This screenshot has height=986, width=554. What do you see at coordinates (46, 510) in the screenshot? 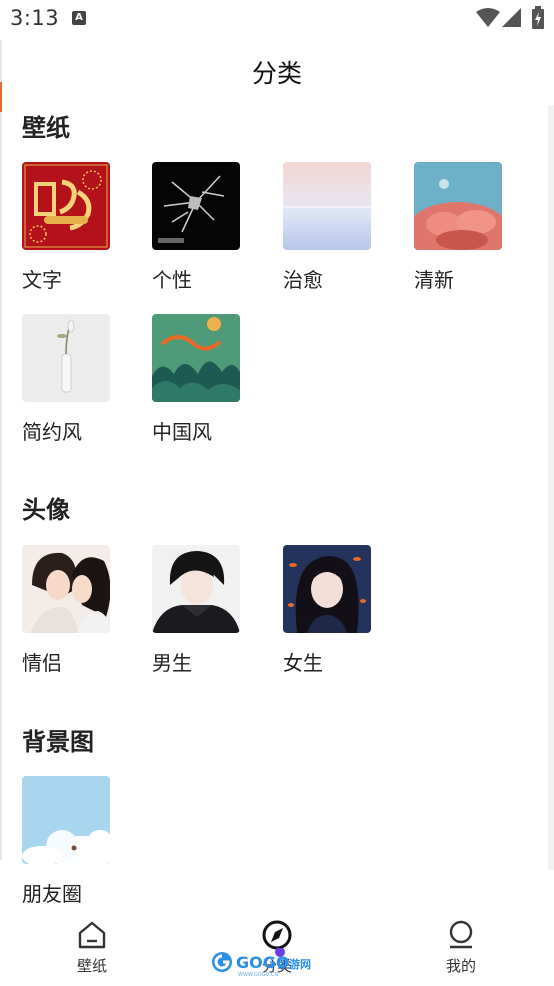
I see `section-title-avatar: 头像` at bounding box center [46, 510].